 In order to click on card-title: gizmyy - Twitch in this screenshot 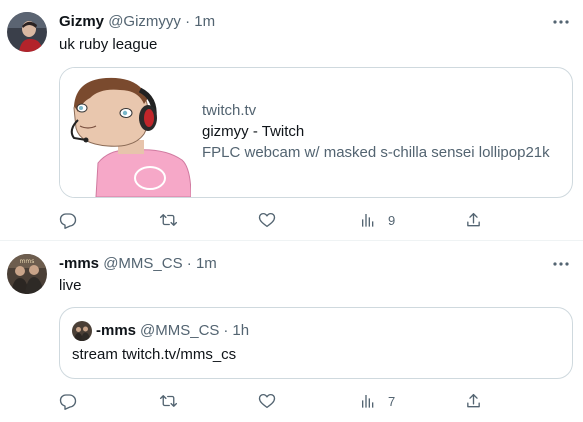, I will do `click(253, 131)`.